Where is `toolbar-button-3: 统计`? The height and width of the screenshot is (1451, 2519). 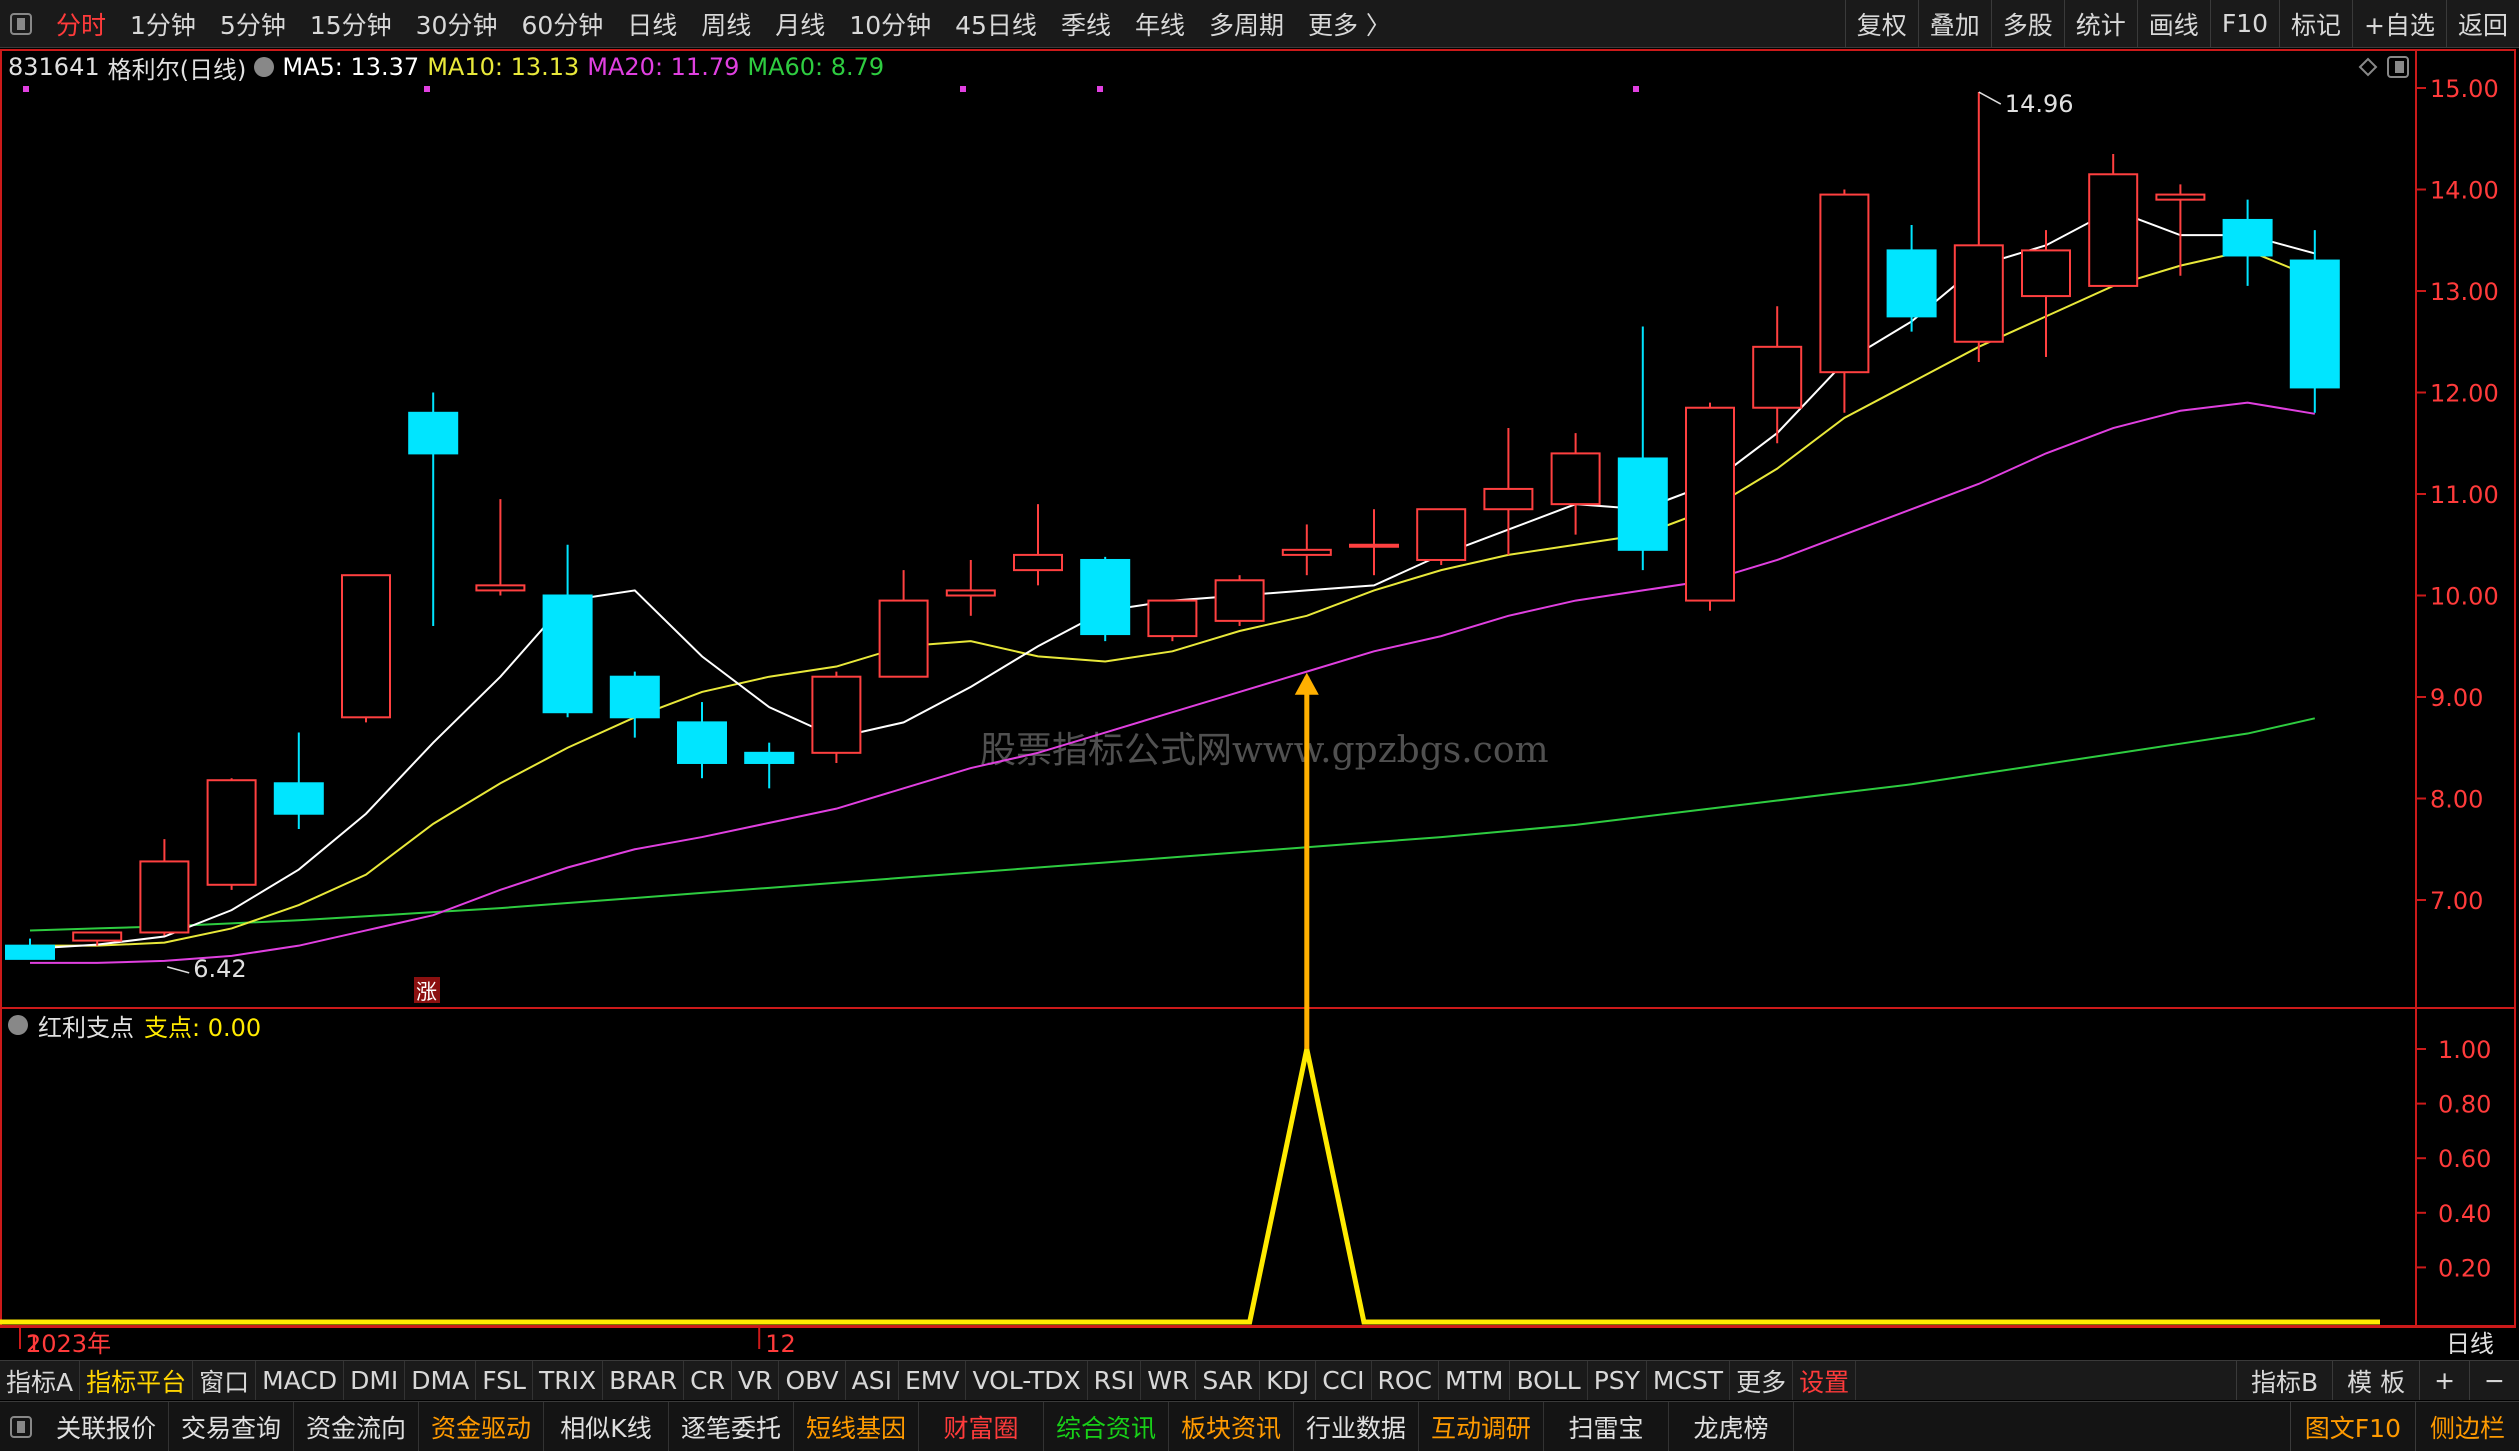 toolbar-button-3: 统计 is located at coordinates (2100, 23).